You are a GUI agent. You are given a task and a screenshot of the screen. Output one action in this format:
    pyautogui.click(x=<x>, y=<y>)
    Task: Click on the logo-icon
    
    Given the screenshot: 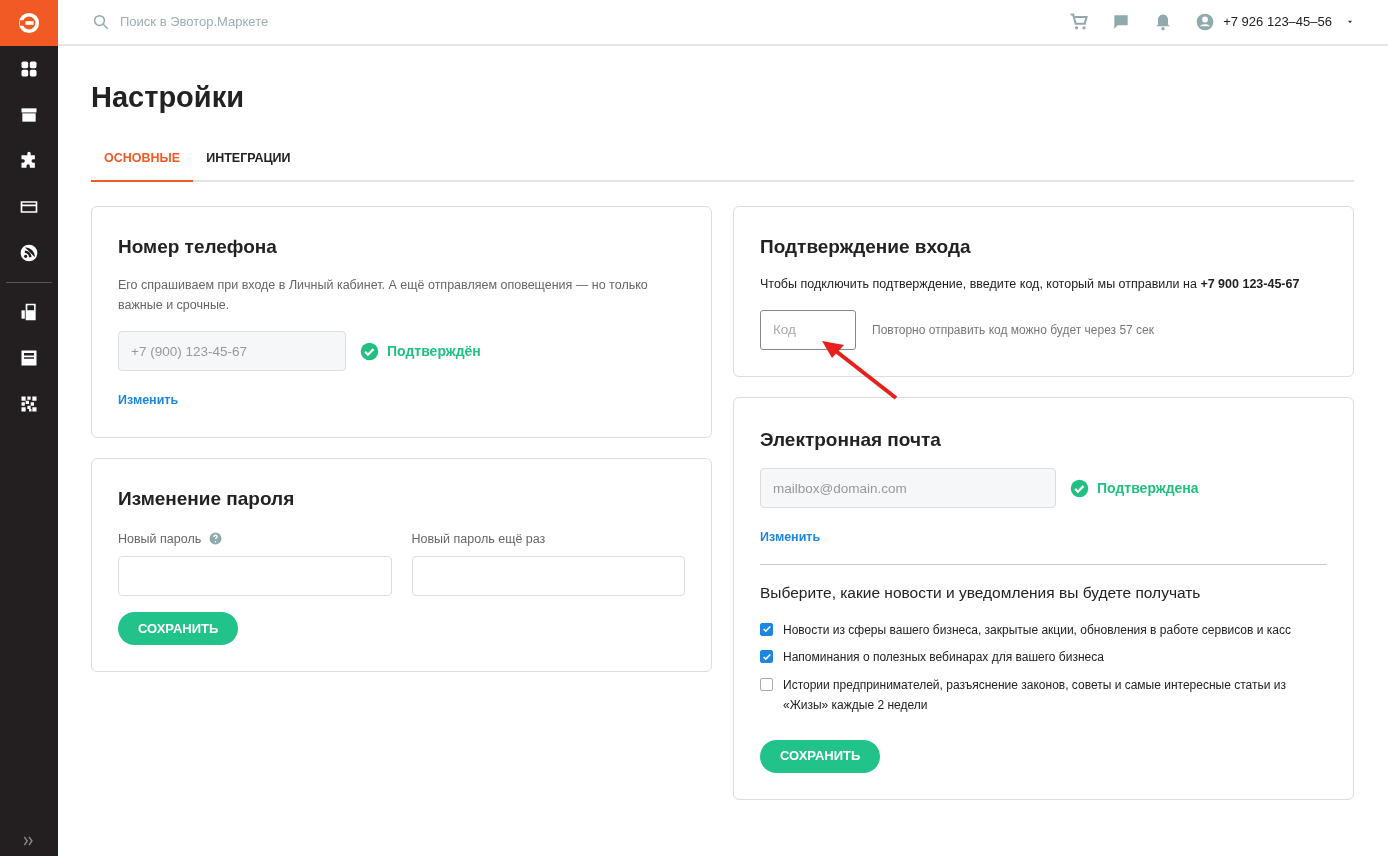 What is the action you would take?
    pyautogui.click(x=29, y=23)
    